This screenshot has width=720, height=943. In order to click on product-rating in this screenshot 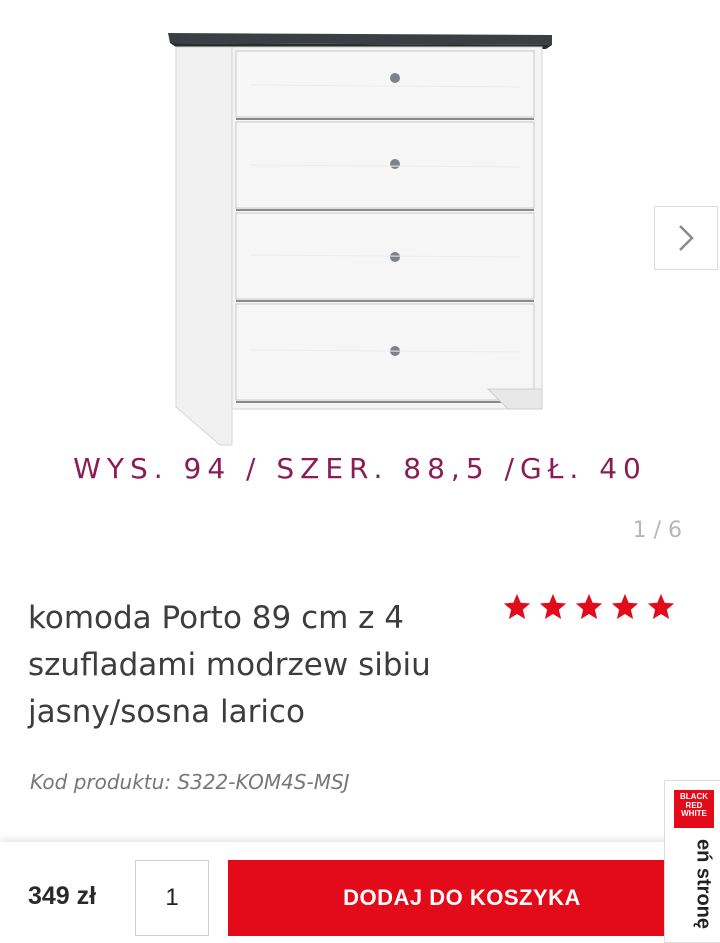, I will do `click(589, 607)`.